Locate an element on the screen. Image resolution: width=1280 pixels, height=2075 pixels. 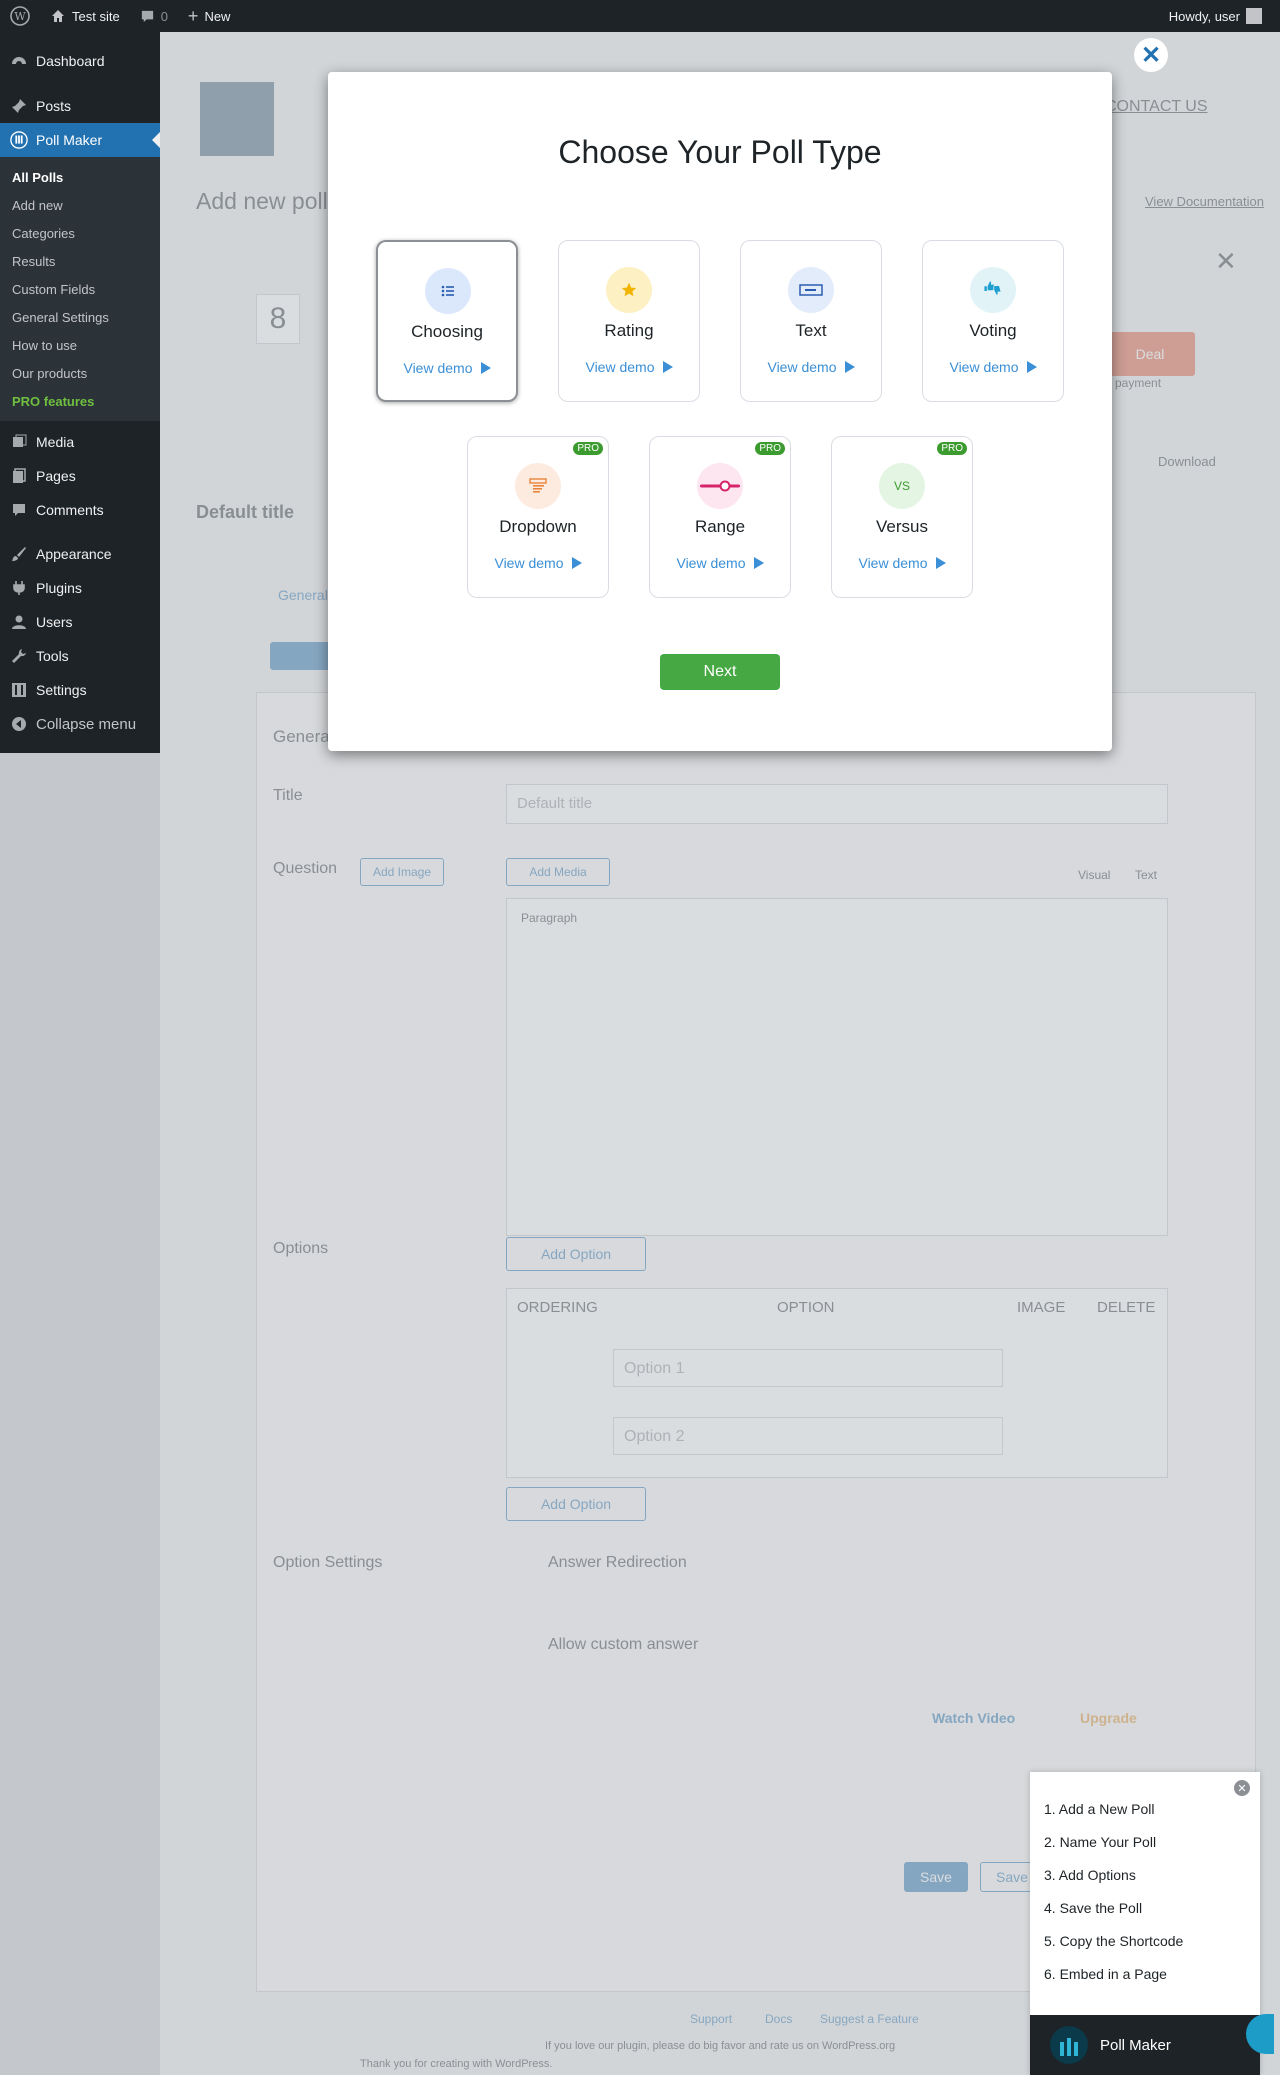
add-media-button: Add Media is located at coordinates (558, 872).